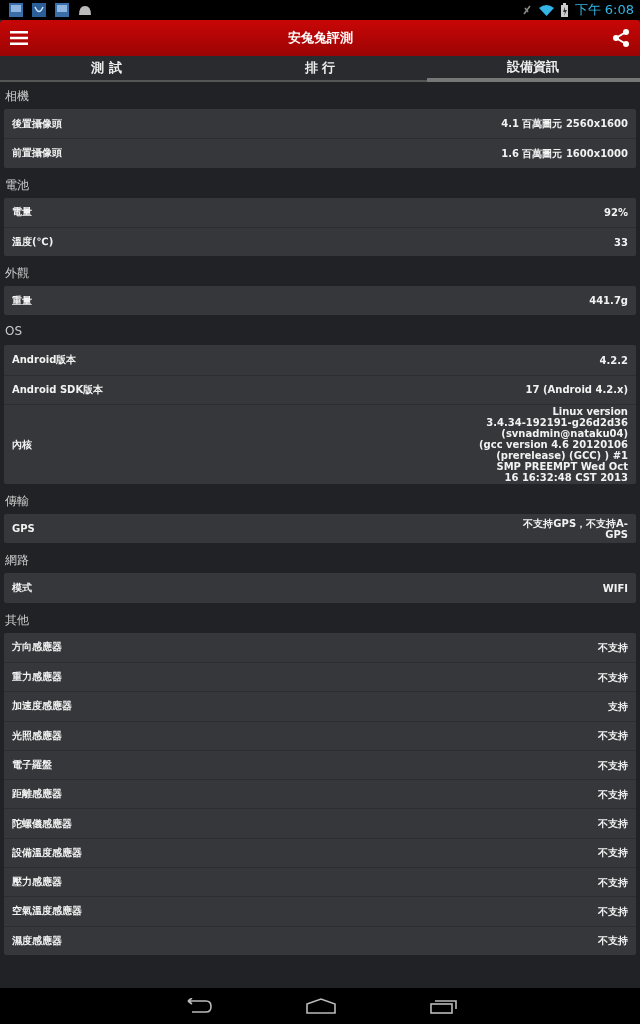  Describe the element at coordinates (320, 38) in the screenshot. I see `app-title: 安兔兔評測` at that location.